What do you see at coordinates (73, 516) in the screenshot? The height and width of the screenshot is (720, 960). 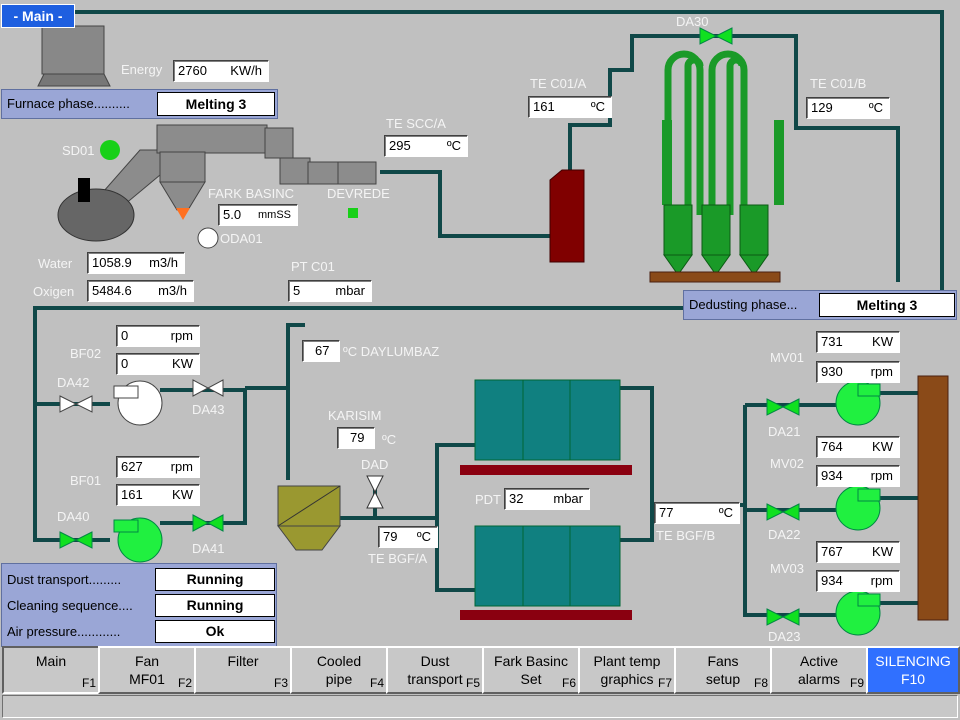 I see `da40-label: DA40` at bounding box center [73, 516].